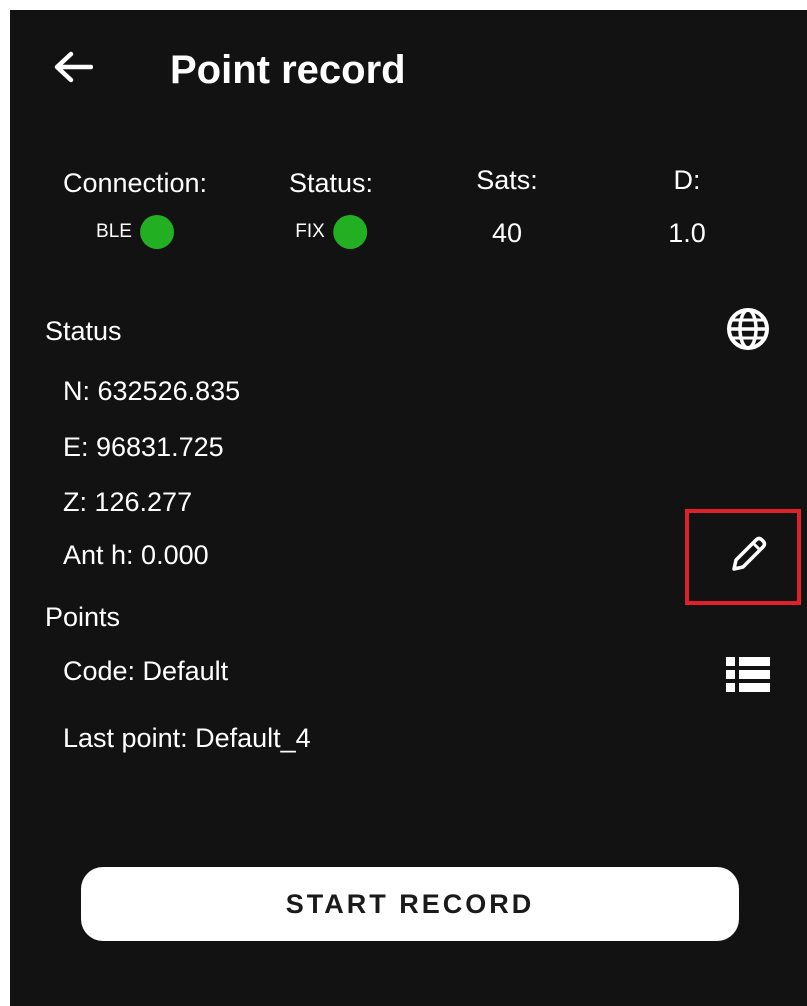  Describe the element at coordinates (288, 70) in the screenshot. I see `page-title: Point record` at that location.